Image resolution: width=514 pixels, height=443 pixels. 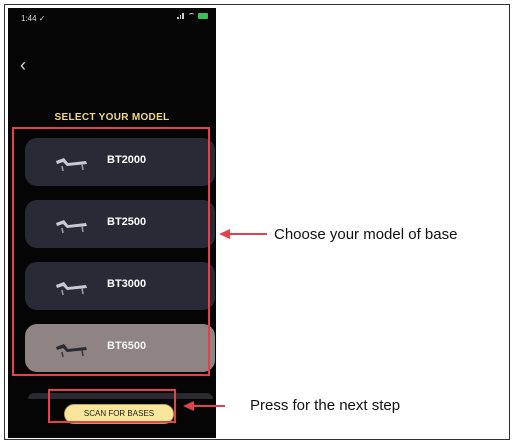 I want to click on signal-icon, so click(x=181, y=16).